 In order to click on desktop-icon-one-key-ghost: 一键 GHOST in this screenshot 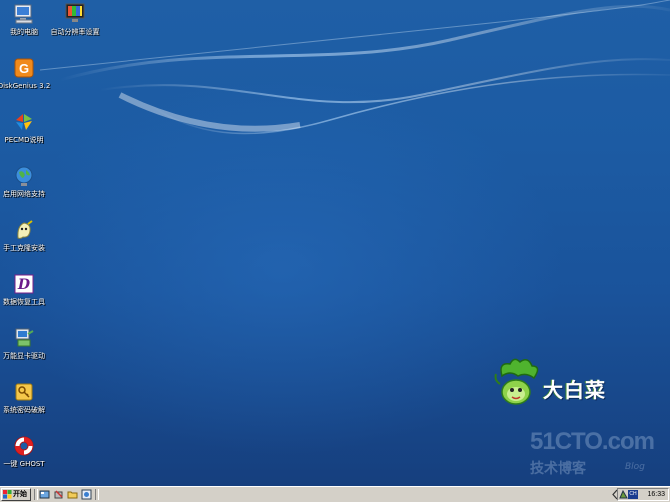, I will do `click(25, 451)`.